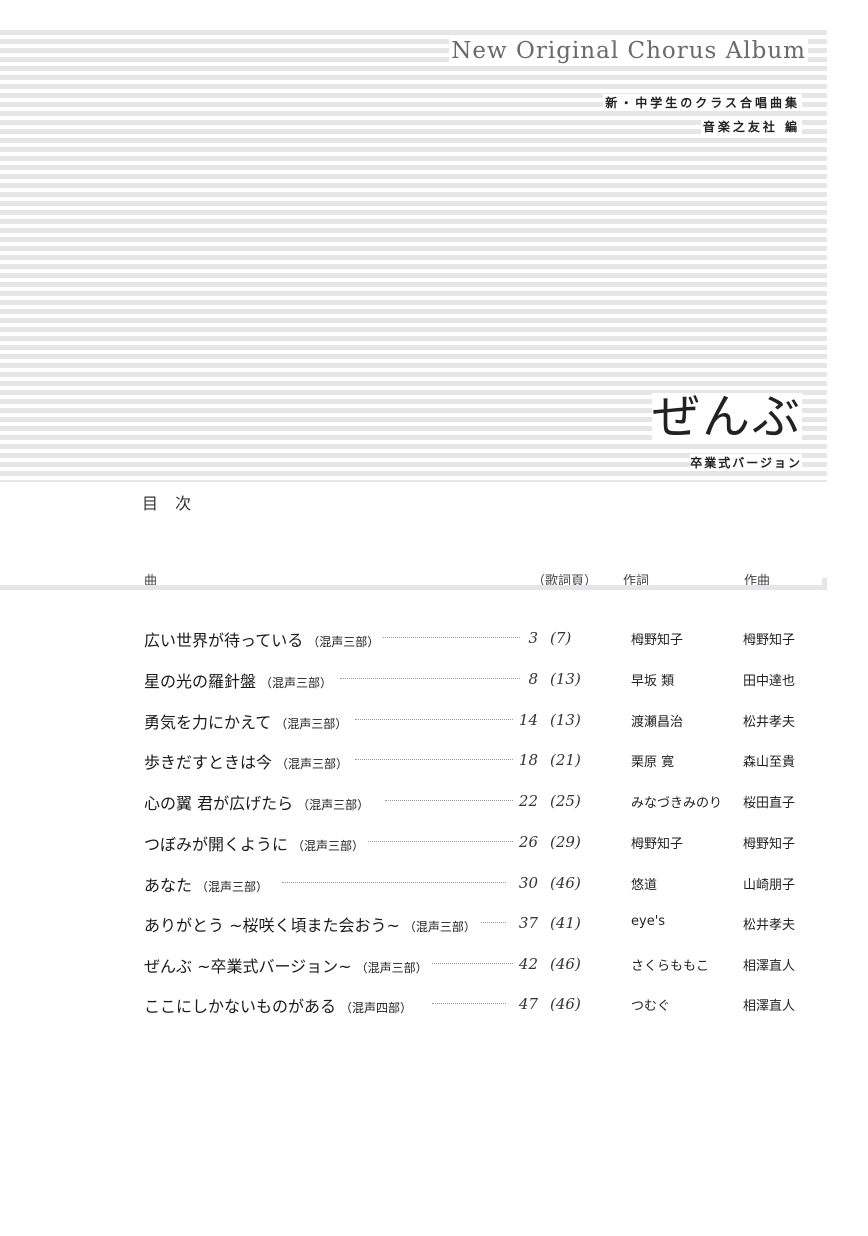 The image size is (868, 1236). I want to click on page-number: 47, so click(528, 1004).